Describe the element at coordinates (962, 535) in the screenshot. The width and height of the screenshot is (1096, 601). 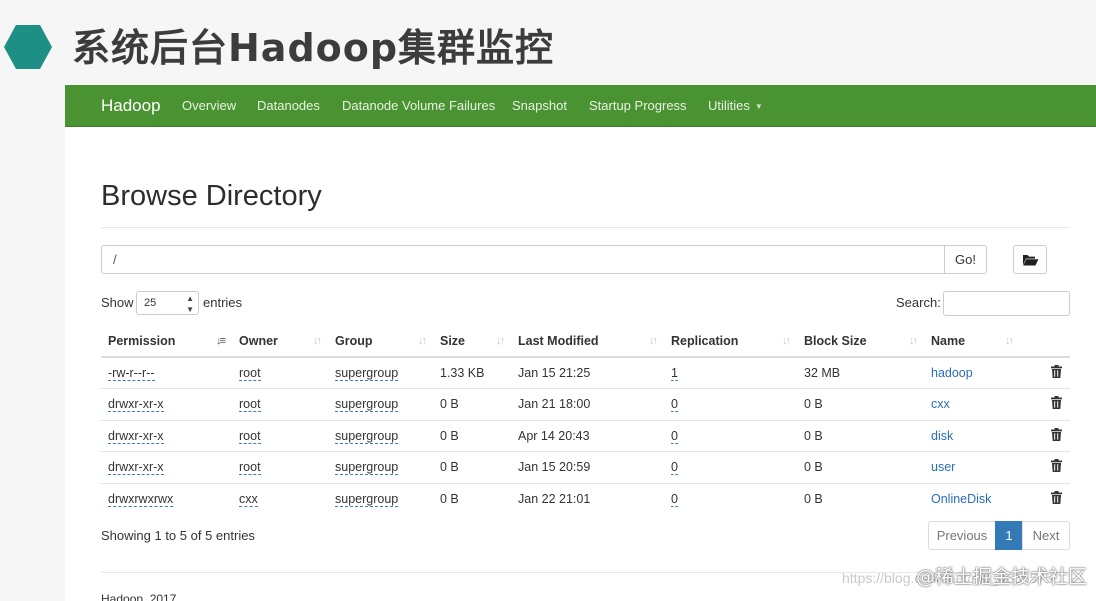
I see `previous-page-button: Previous` at that location.